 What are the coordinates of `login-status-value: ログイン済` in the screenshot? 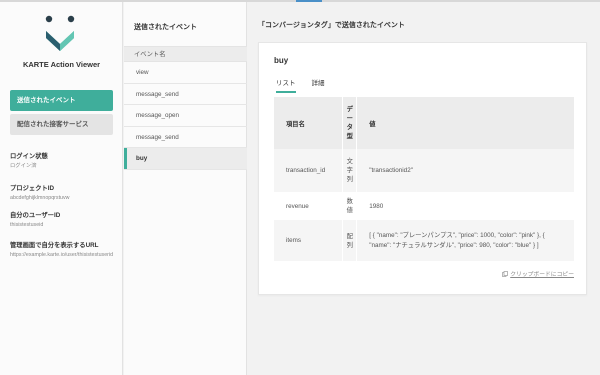 It's located at (23, 166).